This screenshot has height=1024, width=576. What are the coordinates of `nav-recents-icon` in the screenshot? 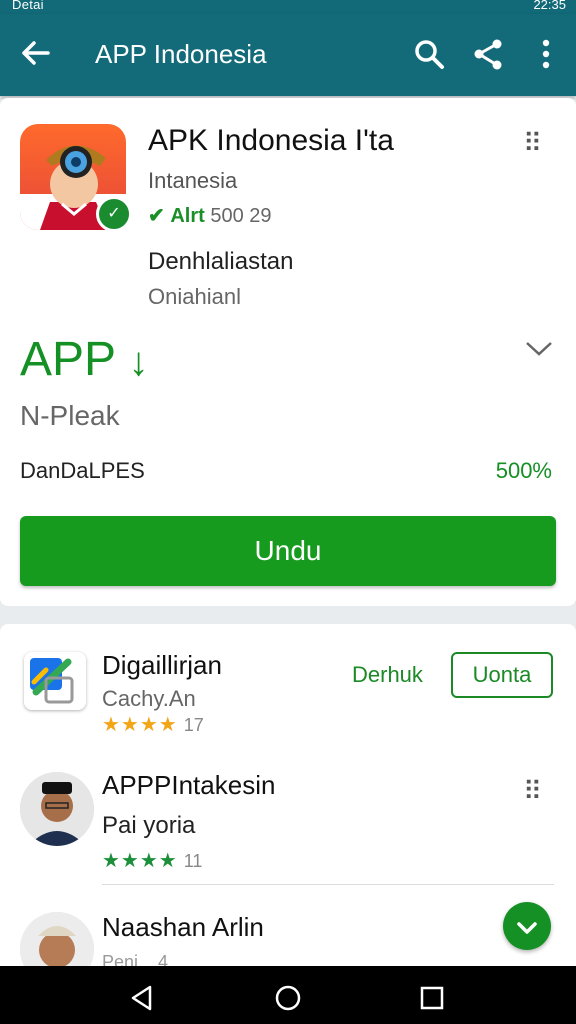 It's located at (432, 998).